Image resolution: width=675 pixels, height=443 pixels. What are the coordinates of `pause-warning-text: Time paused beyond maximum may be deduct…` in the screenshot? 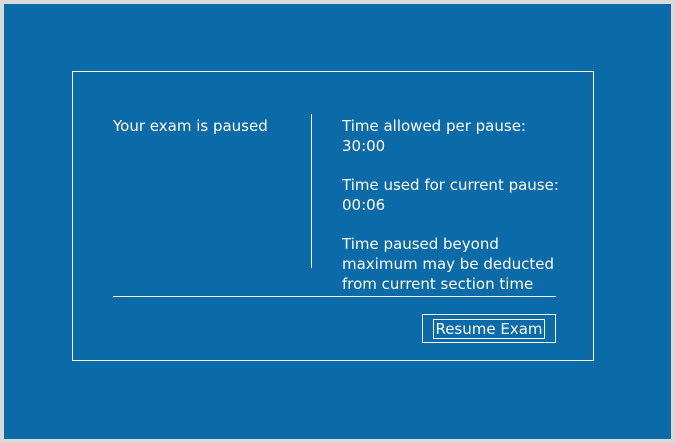 It's located at (457, 264).